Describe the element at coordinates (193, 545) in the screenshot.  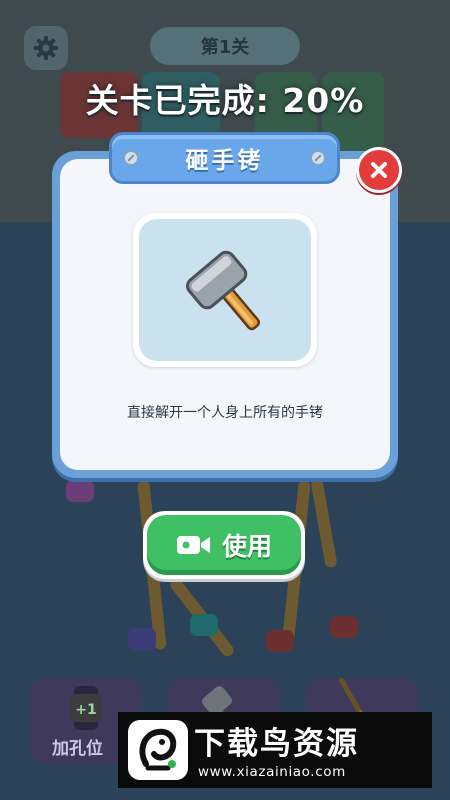
I see `video-camera-icon` at that location.